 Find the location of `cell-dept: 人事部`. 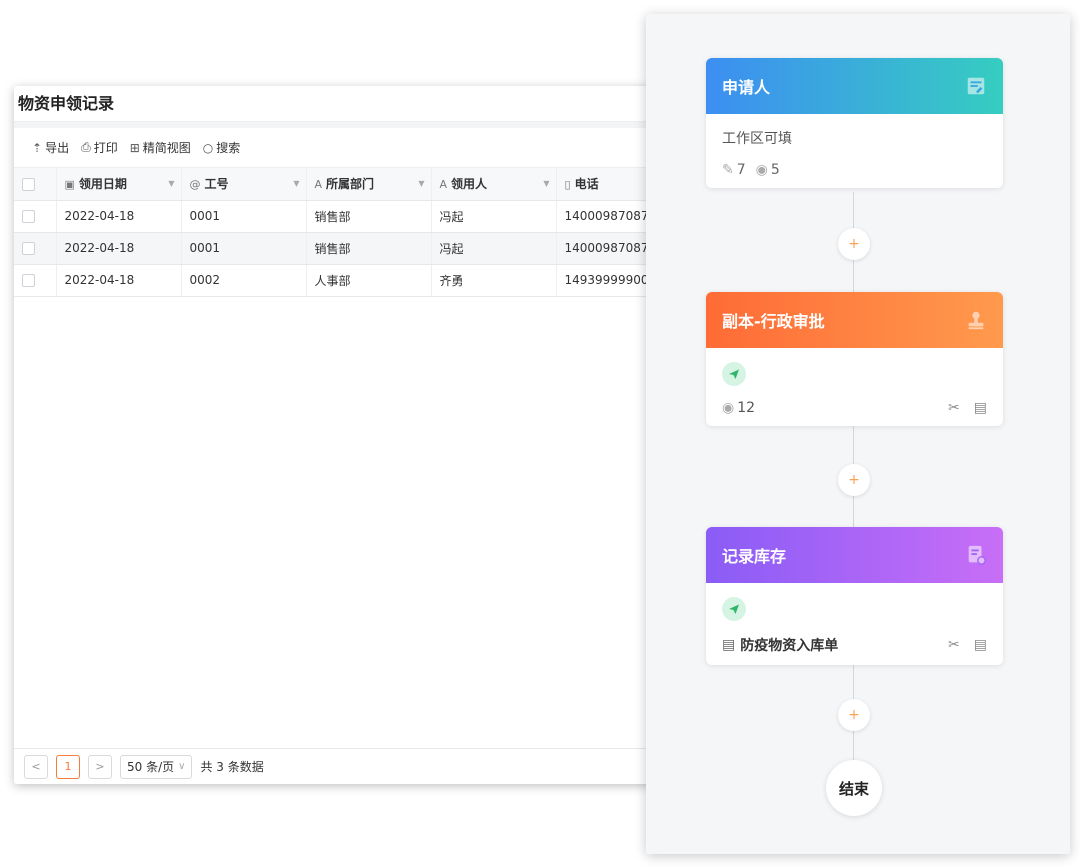

cell-dept: 人事部 is located at coordinates (369, 280).